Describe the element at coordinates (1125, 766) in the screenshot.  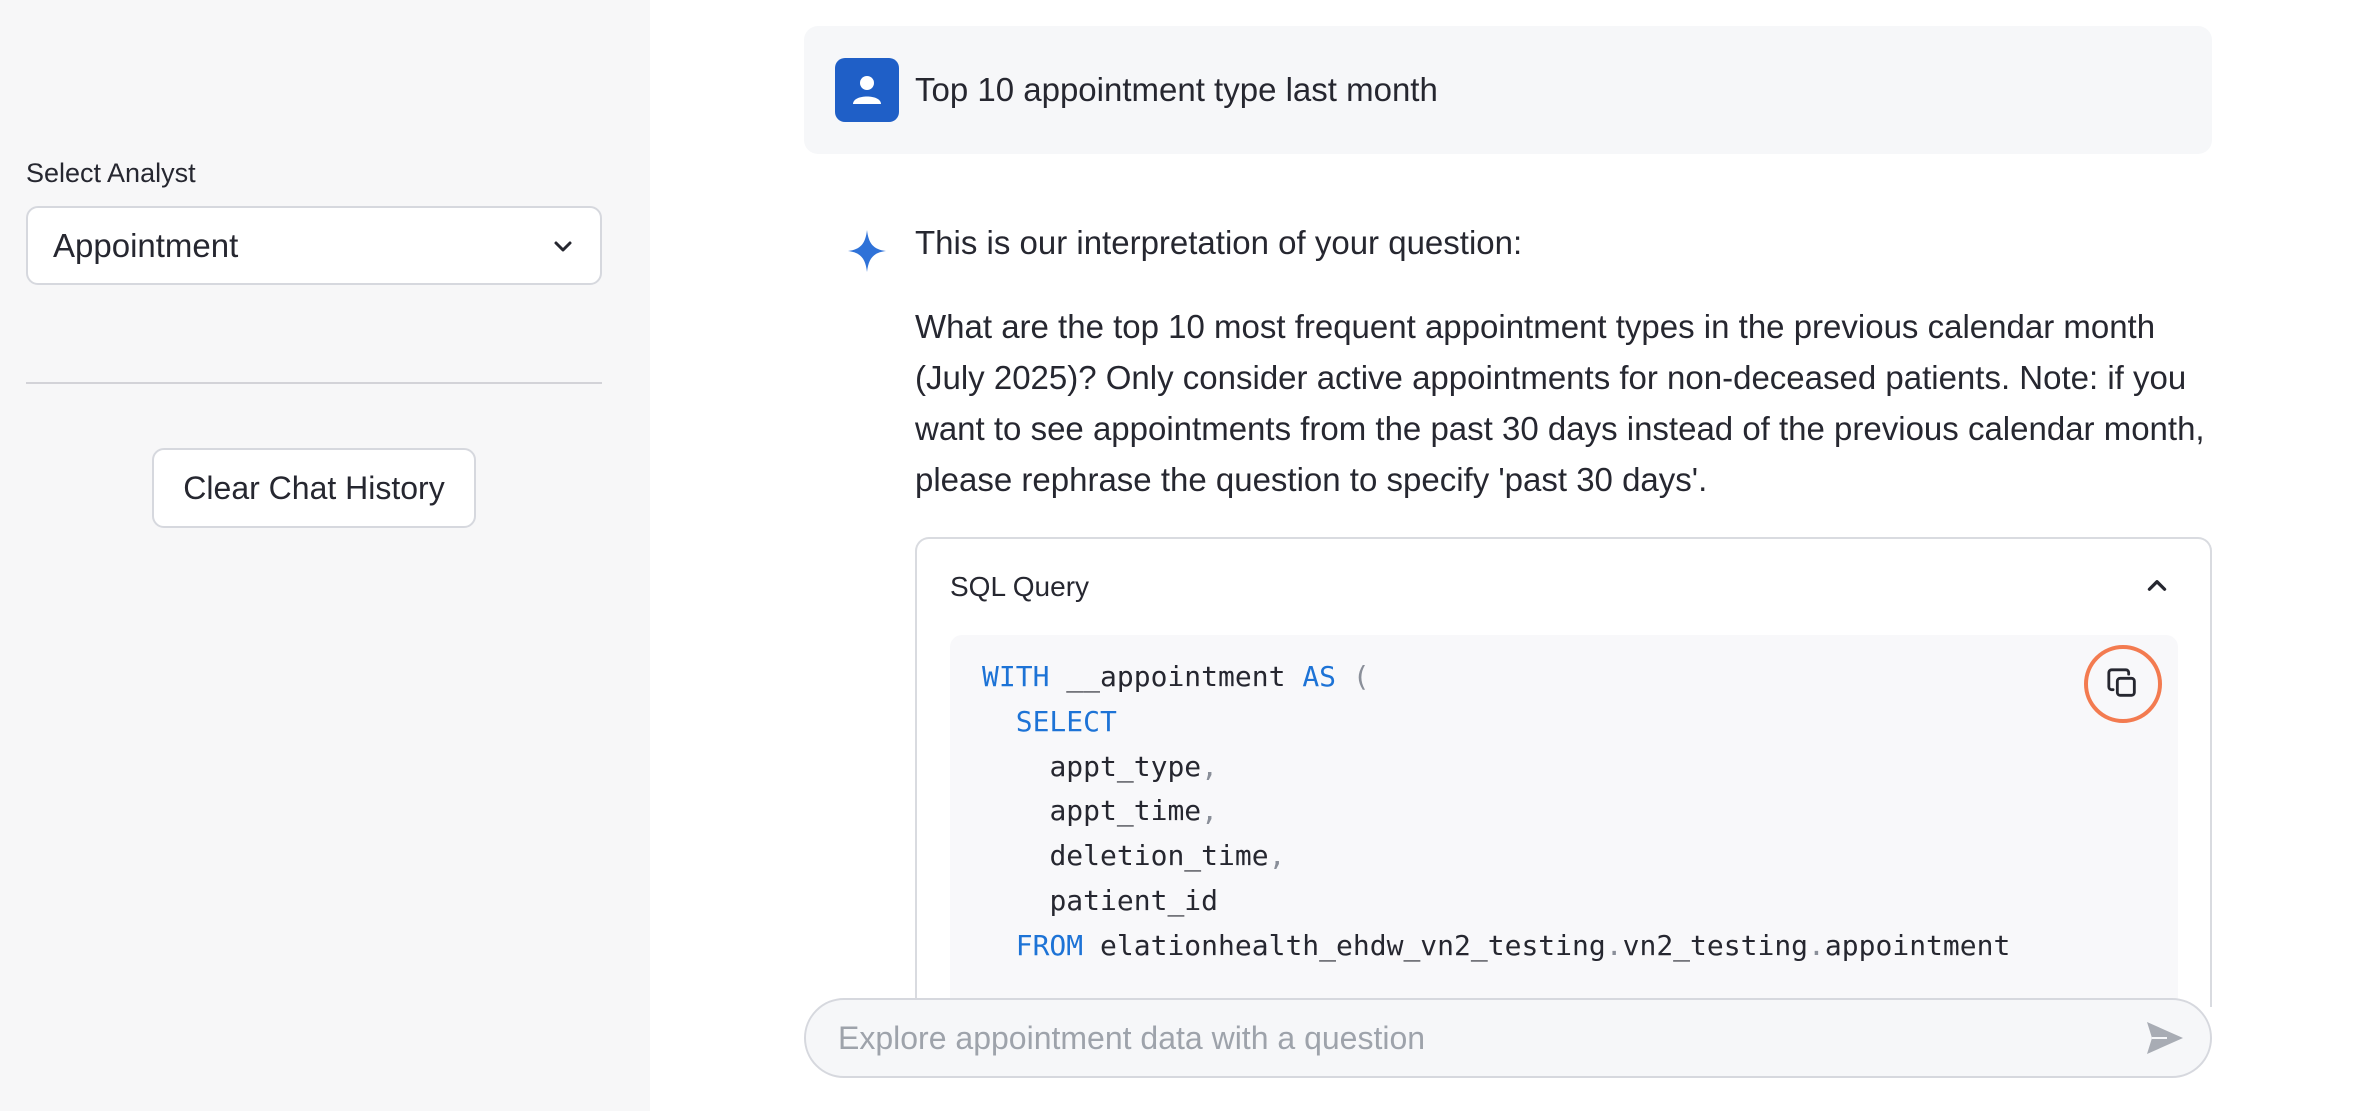
I see `sql-text: appt_type` at that location.